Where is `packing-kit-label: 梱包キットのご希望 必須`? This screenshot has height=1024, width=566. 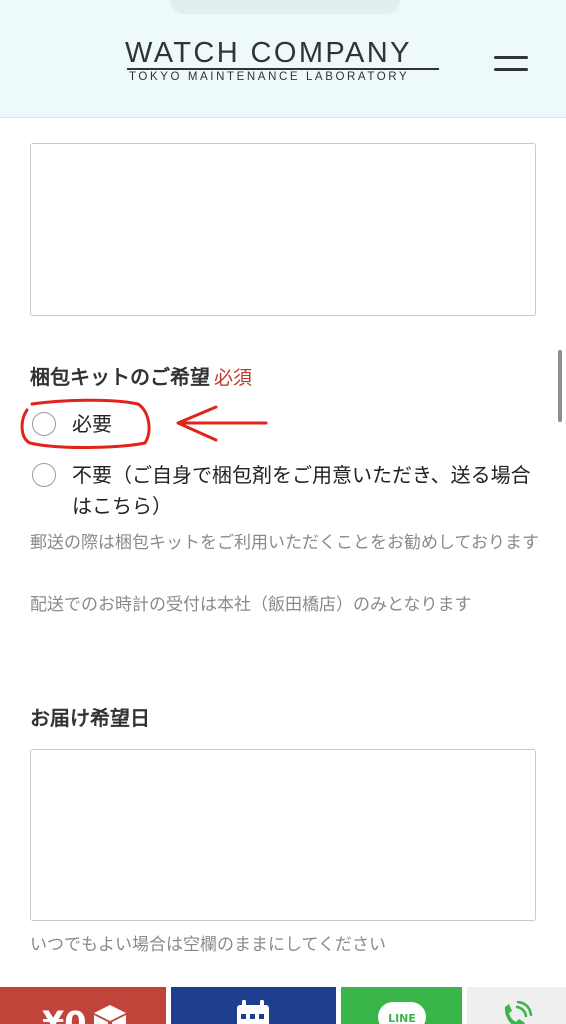 packing-kit-label: 梱包キットのご希望 必須 is located at coordinates (141, 375).